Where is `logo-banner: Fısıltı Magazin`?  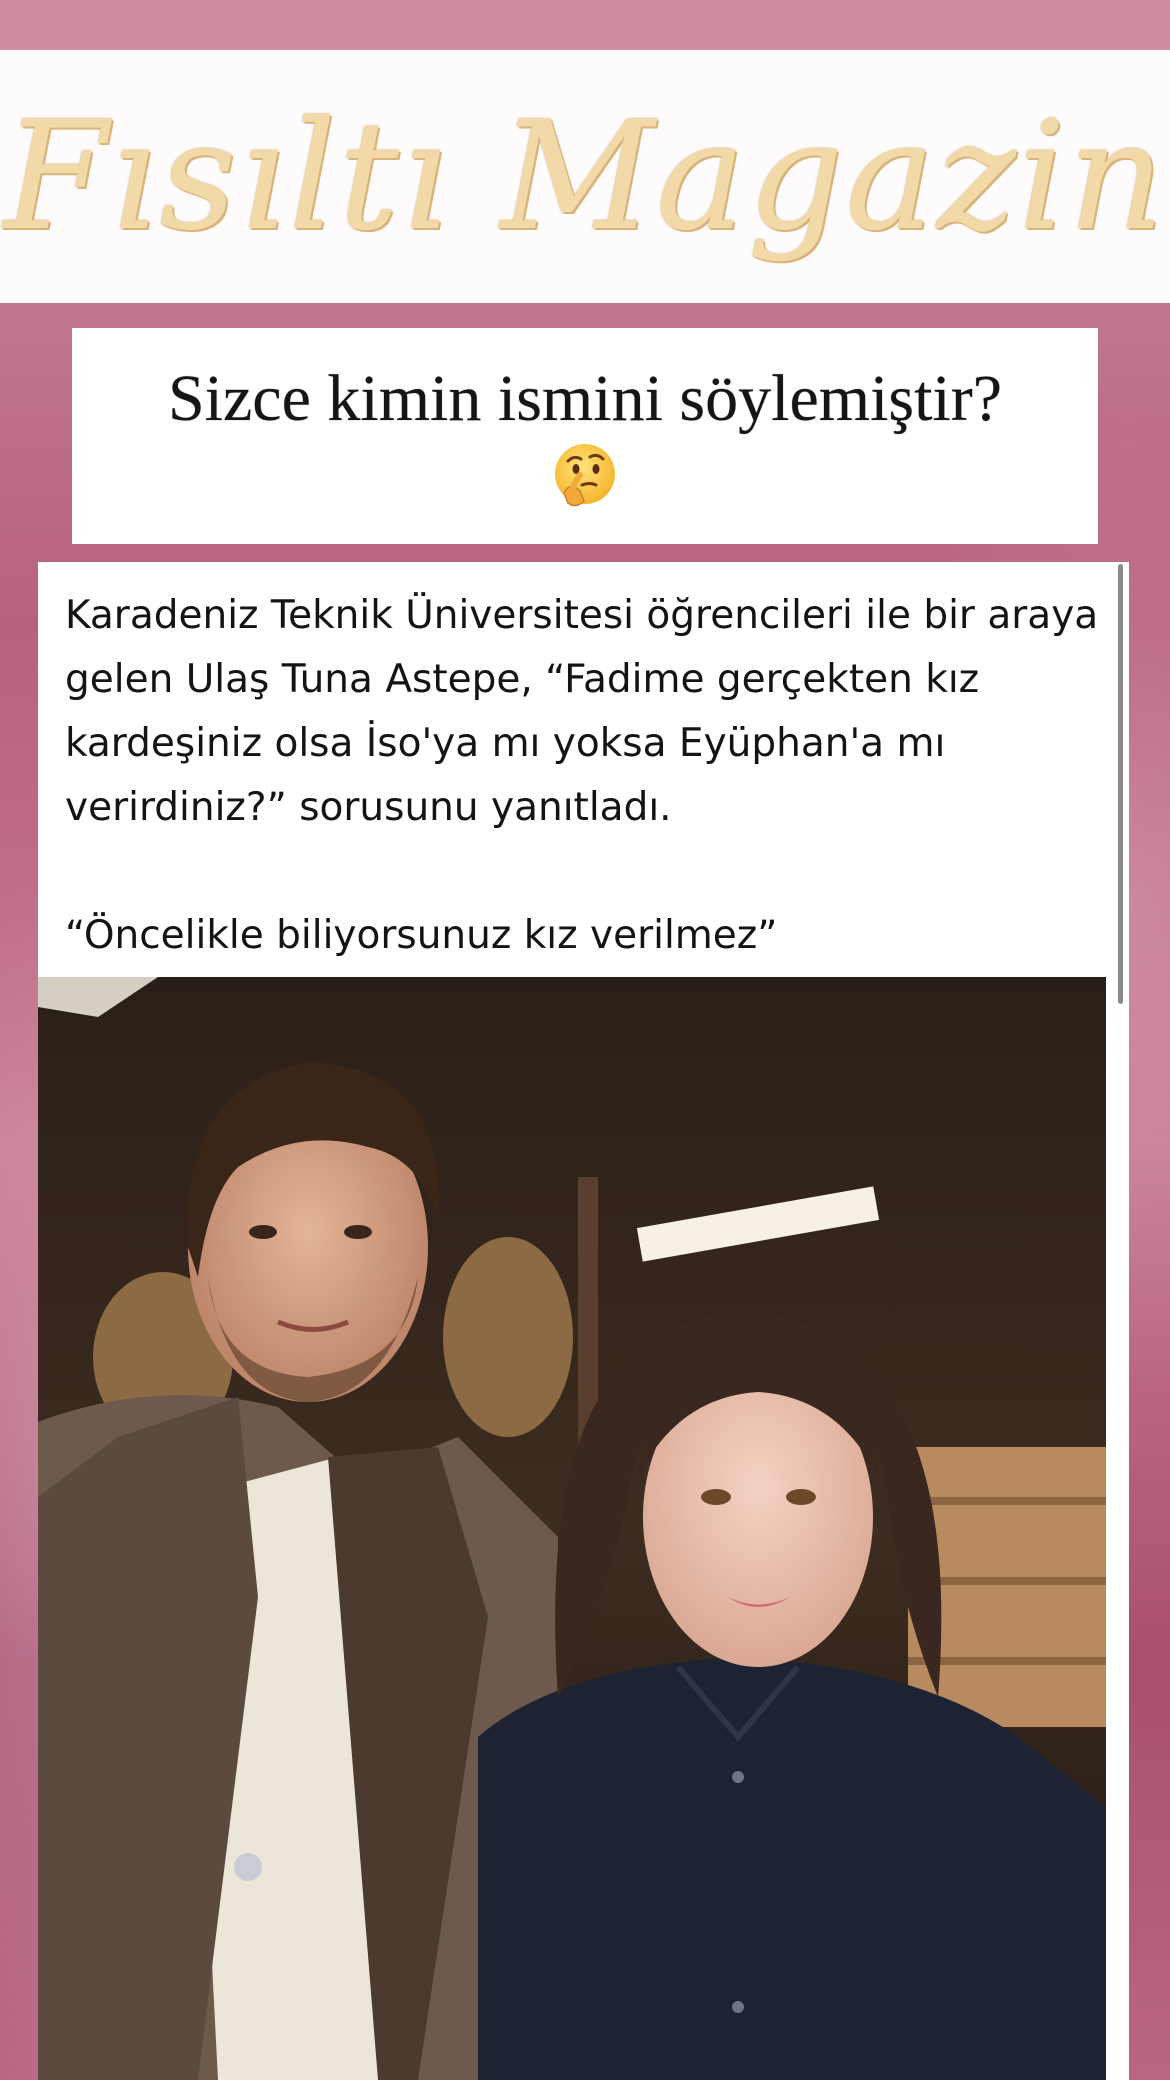
logo-banner: Fısıltı Magazin is located at coordinates (585, 176).